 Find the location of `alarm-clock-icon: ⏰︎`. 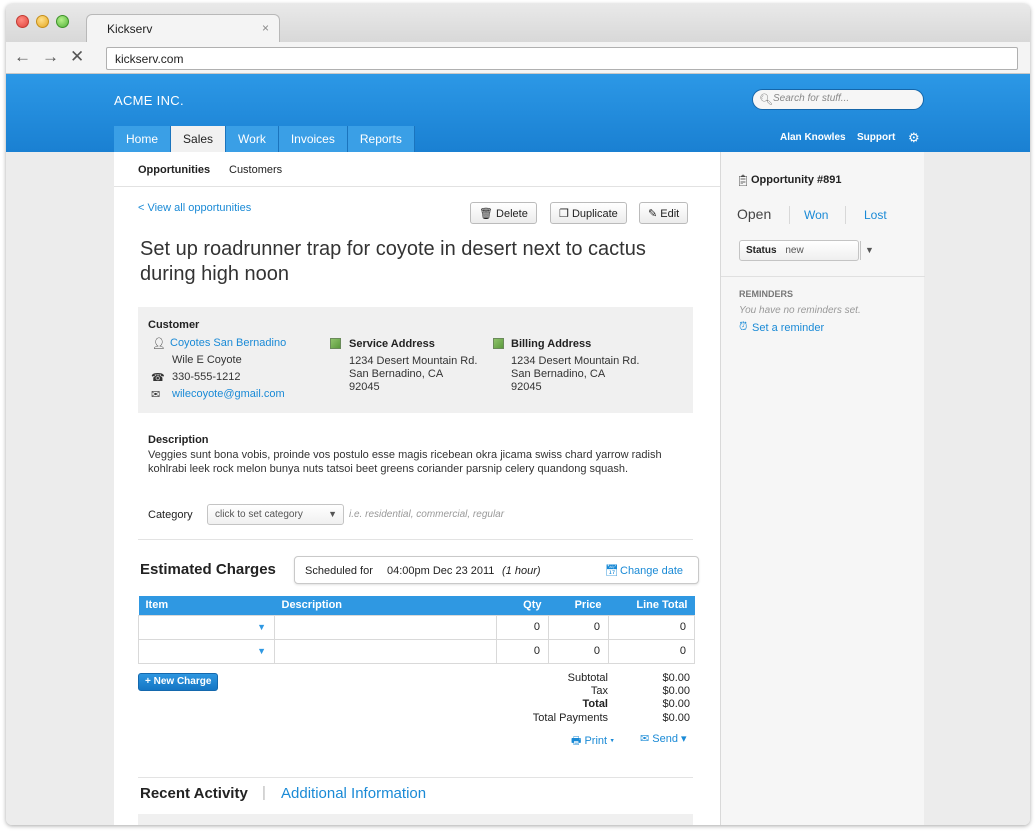

alarm-clock-icon: ⏰︎ is located at coordinates (743, 327).